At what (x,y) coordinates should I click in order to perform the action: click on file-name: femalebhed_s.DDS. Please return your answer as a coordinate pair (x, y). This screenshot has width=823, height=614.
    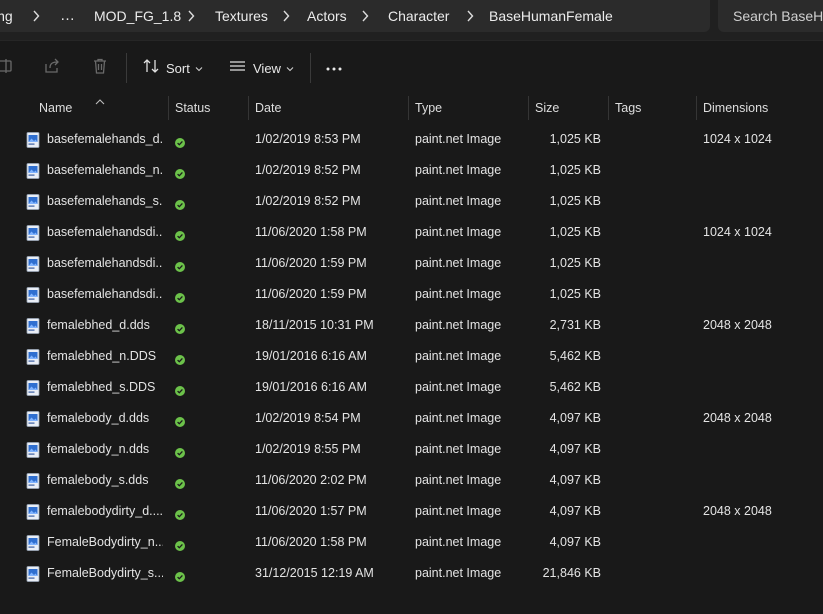
    Looking at the image, I should click on (101, 387).